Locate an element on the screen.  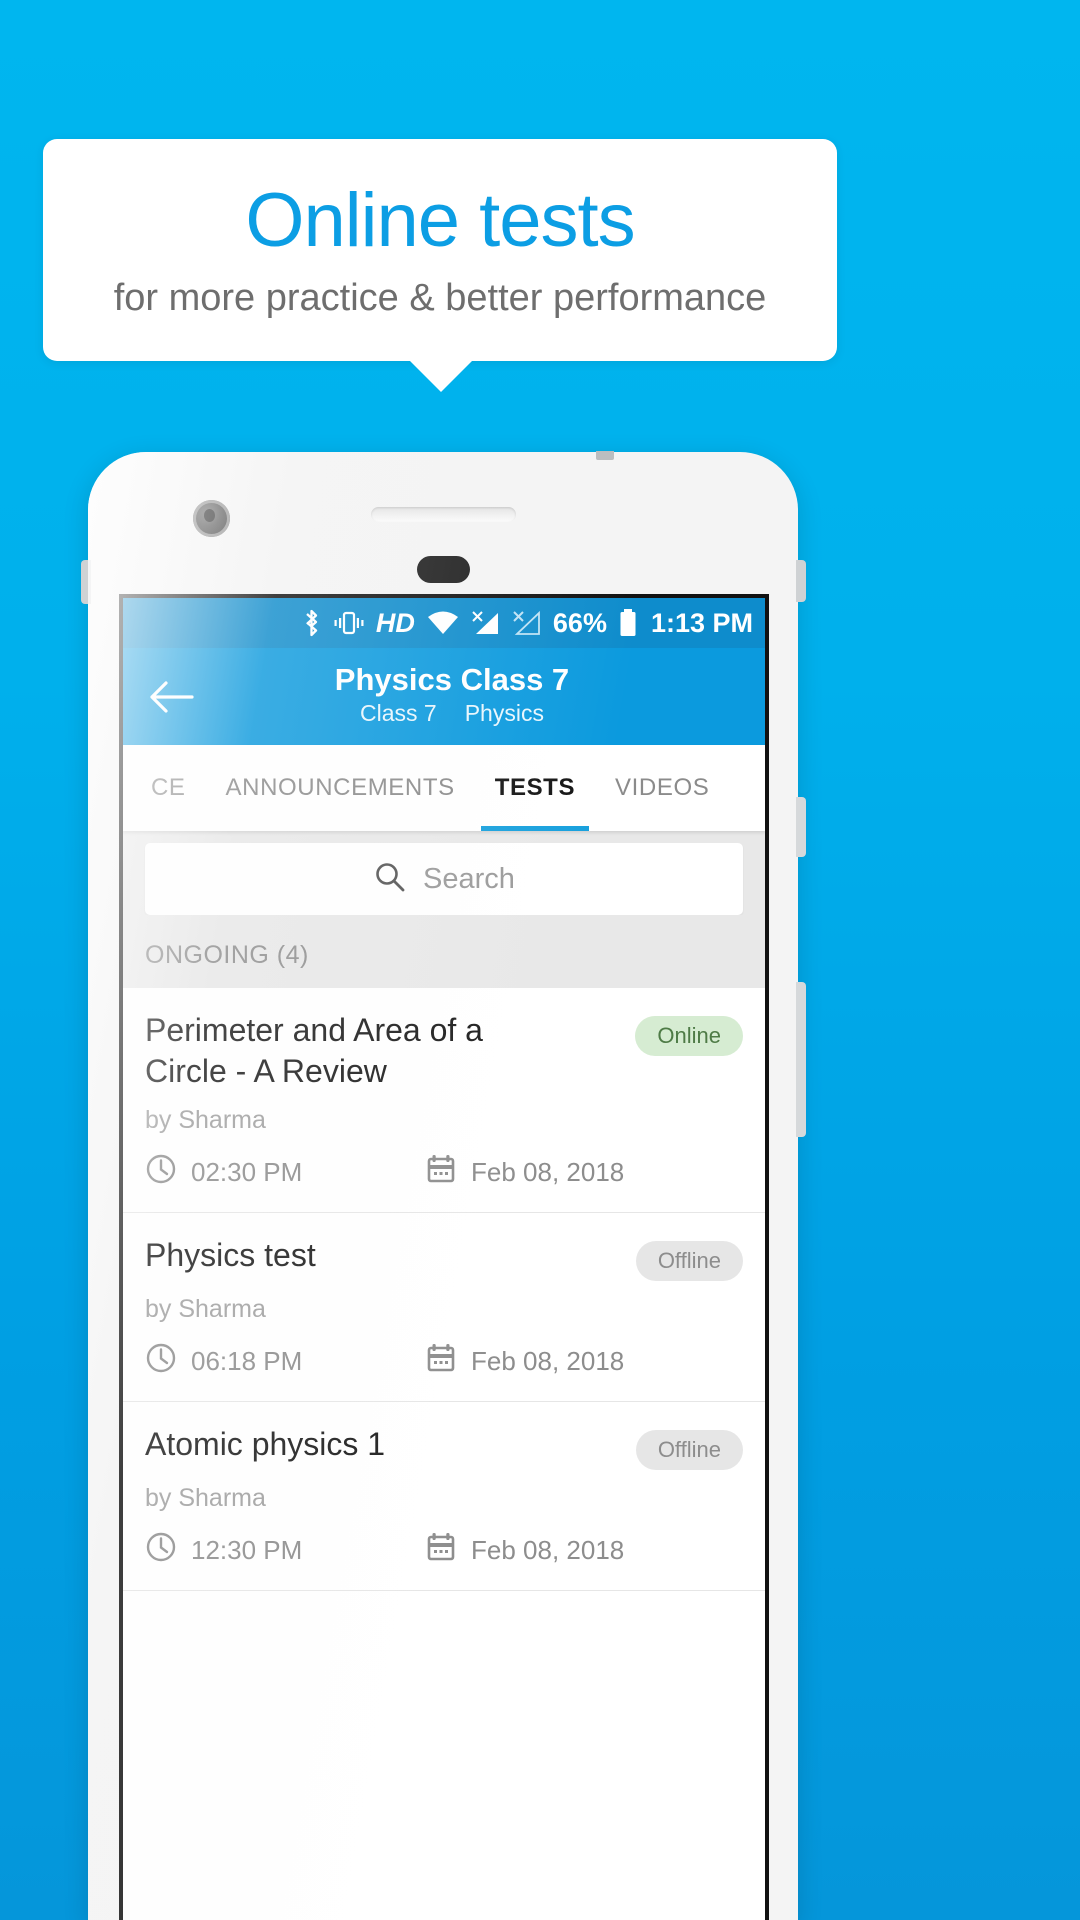
search-area: Search is located at coordinates (444, 873).